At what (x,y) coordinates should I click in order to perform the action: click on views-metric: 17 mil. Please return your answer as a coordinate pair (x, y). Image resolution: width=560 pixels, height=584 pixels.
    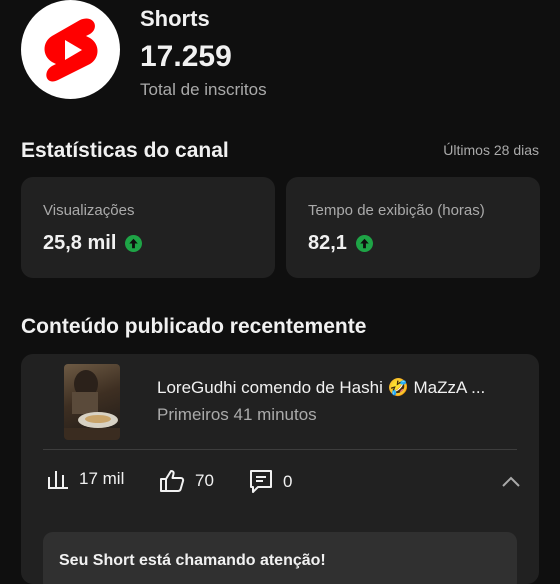
    Looking at the image, I should click on (85, 479).